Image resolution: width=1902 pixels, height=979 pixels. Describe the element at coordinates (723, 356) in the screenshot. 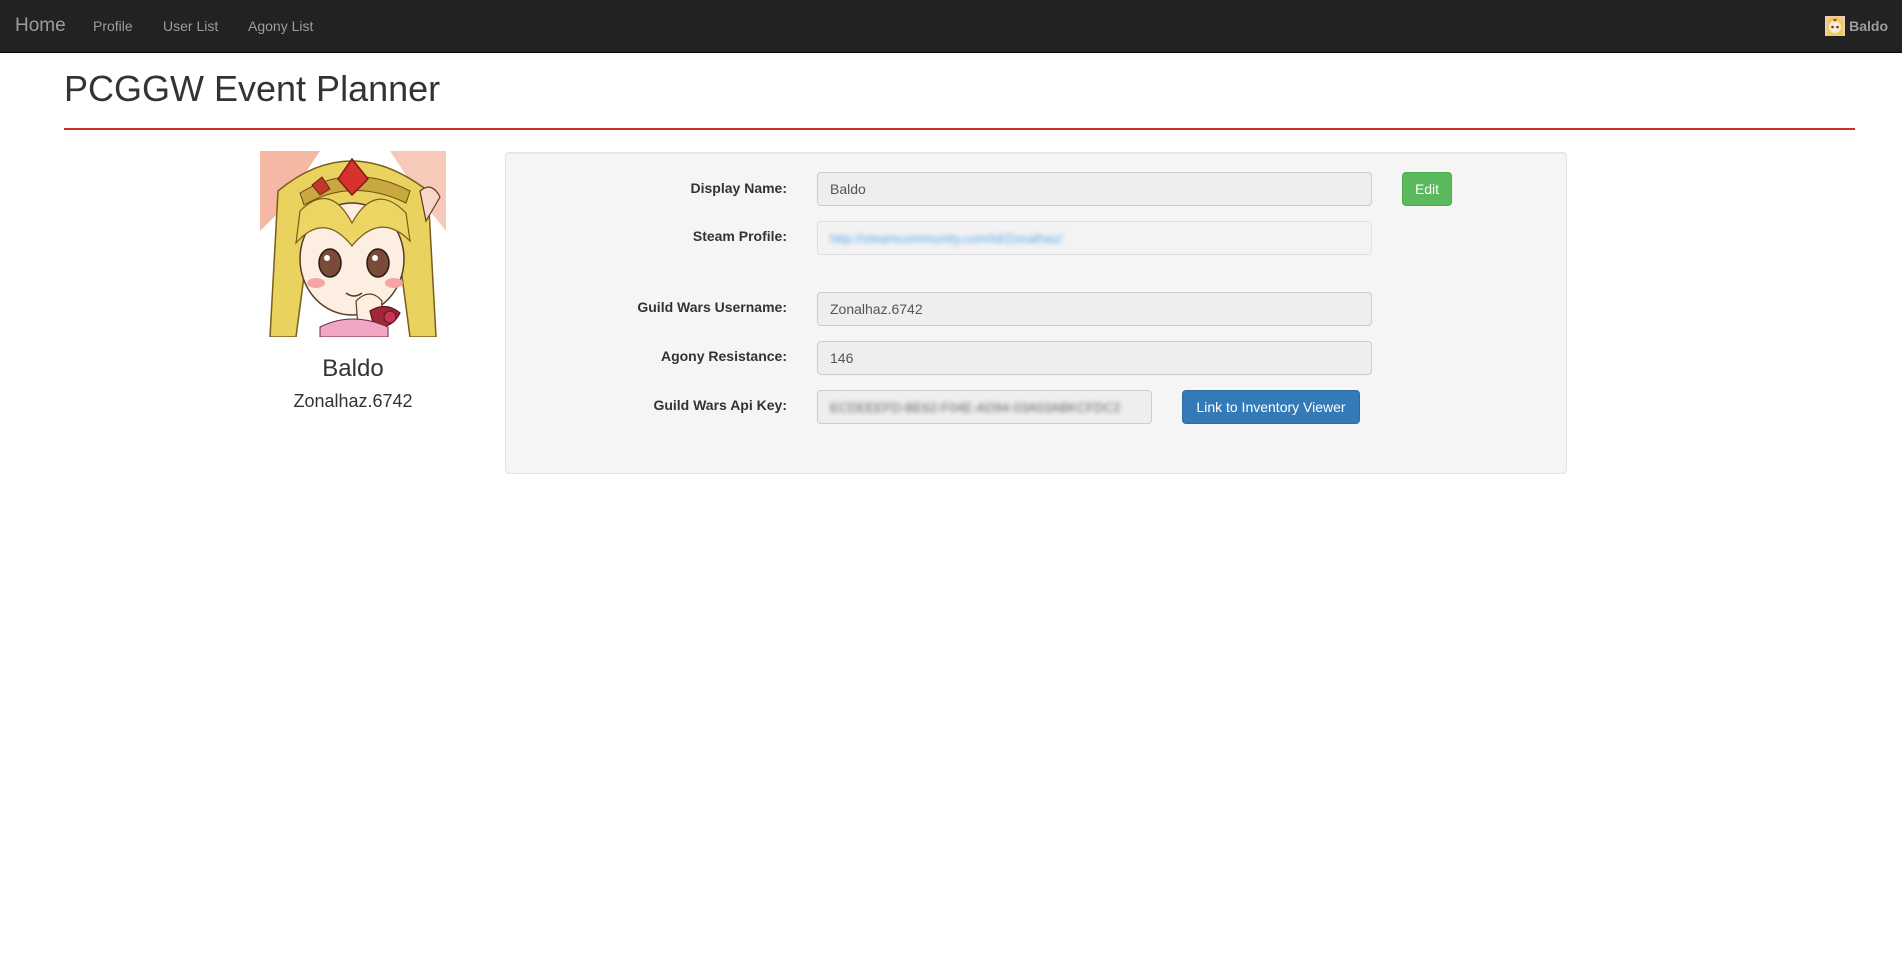

I see `agony-resistance-label: Agony Resistance:` at that location.